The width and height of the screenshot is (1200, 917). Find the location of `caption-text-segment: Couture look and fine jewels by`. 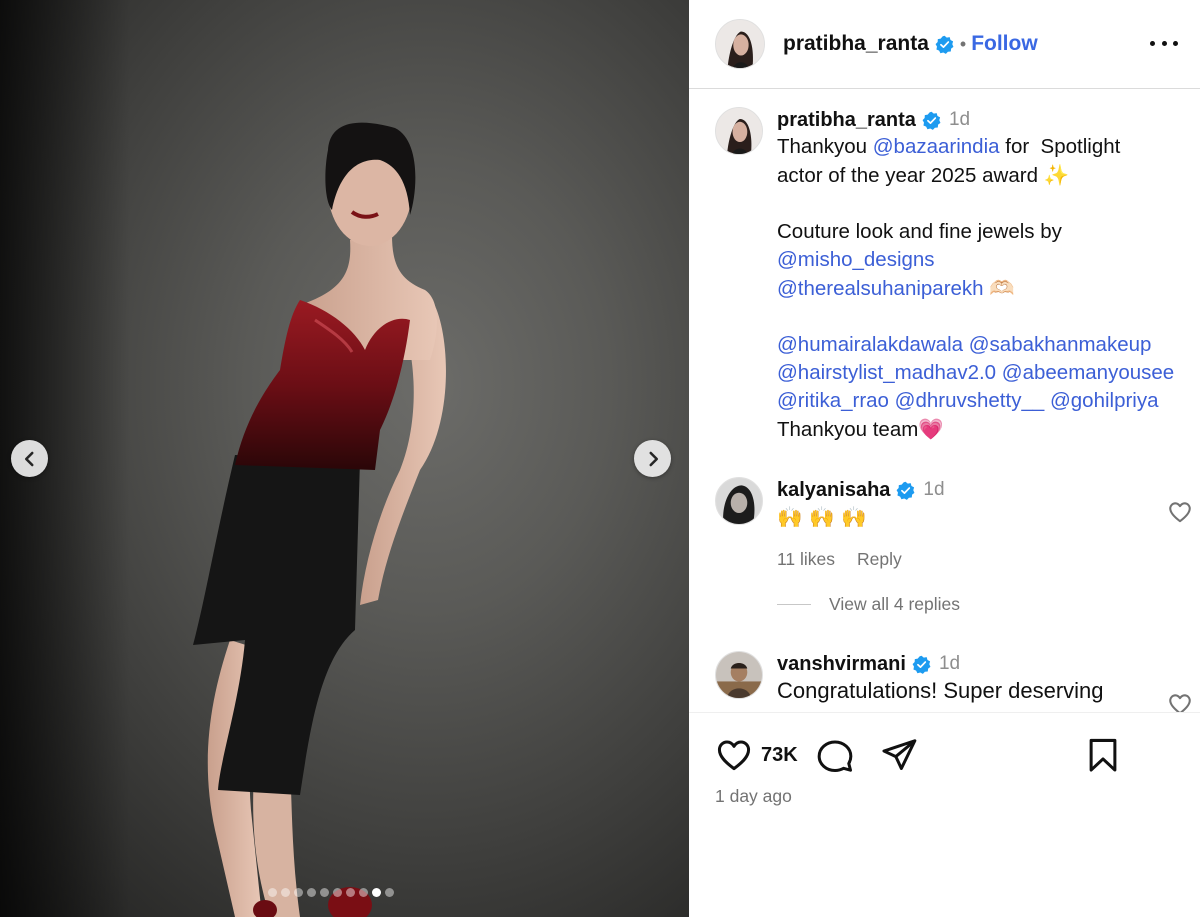

caption-text-segment: Couture look and fine jewels by is located at coordinates (919, 231).